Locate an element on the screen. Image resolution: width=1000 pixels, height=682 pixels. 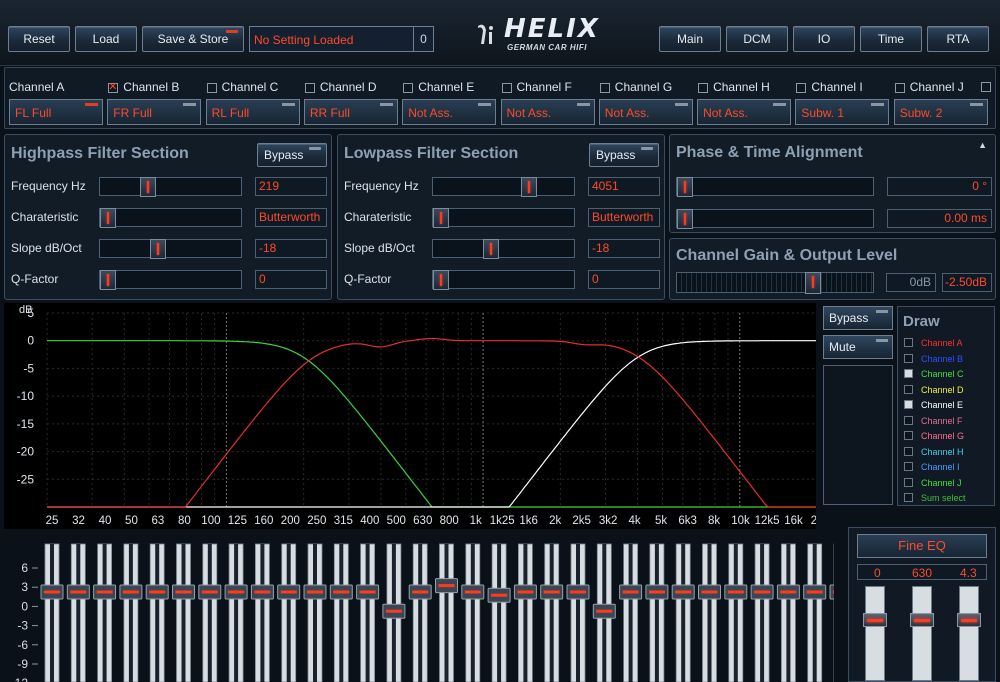
time-slider-track is located at coordinates (775, 219).